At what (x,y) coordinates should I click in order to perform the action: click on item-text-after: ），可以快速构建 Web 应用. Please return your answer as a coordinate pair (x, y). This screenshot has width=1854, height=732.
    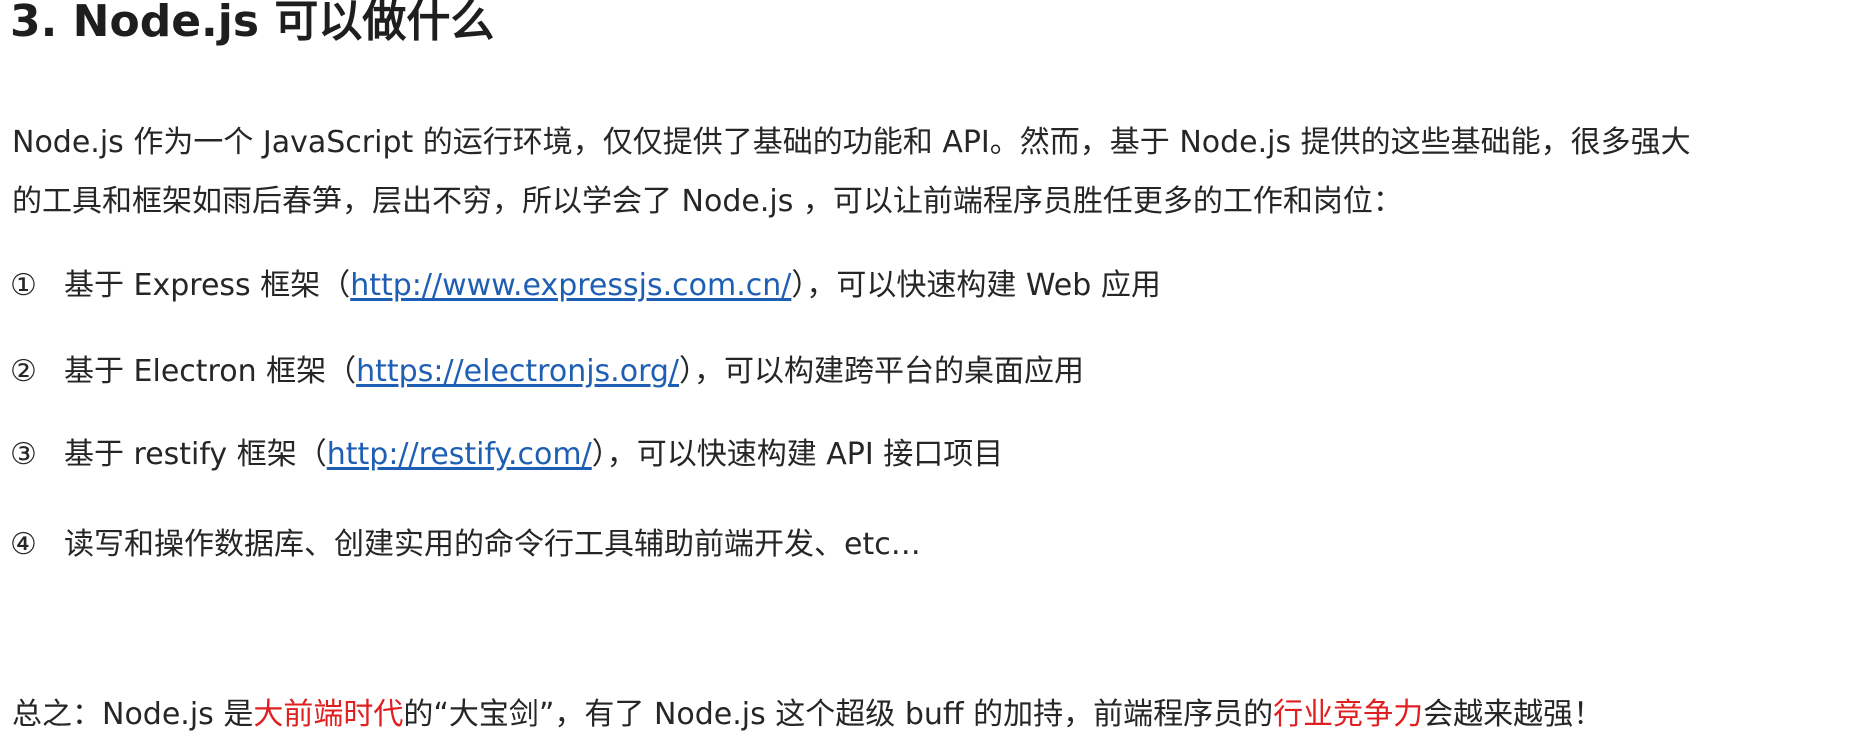
    Looking at the image, I should click on (976, 285).